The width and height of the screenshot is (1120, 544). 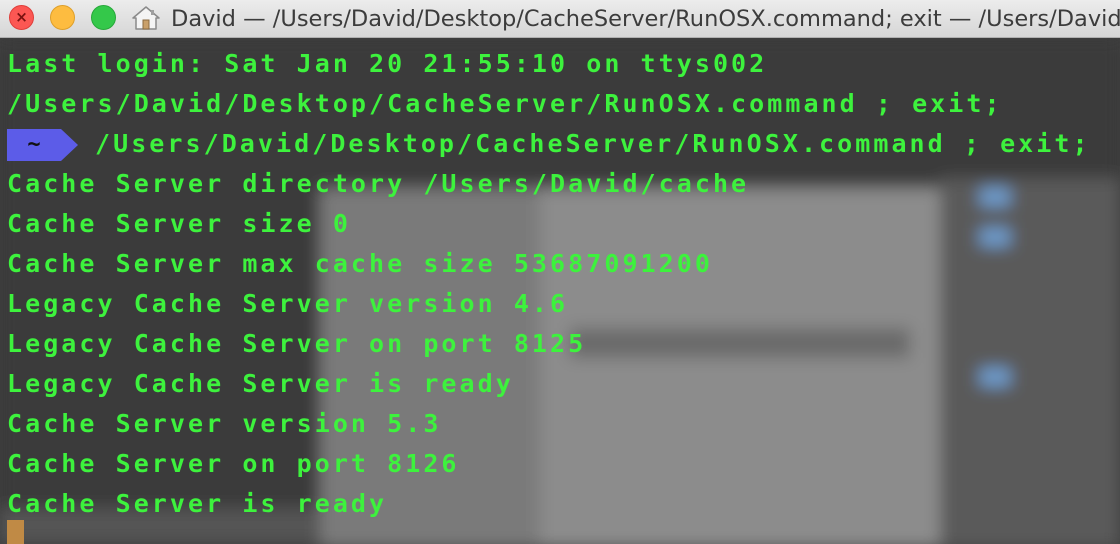 I want to click on output-line: Cache Server max cache size 53687091200, so click(x=360, y=263).